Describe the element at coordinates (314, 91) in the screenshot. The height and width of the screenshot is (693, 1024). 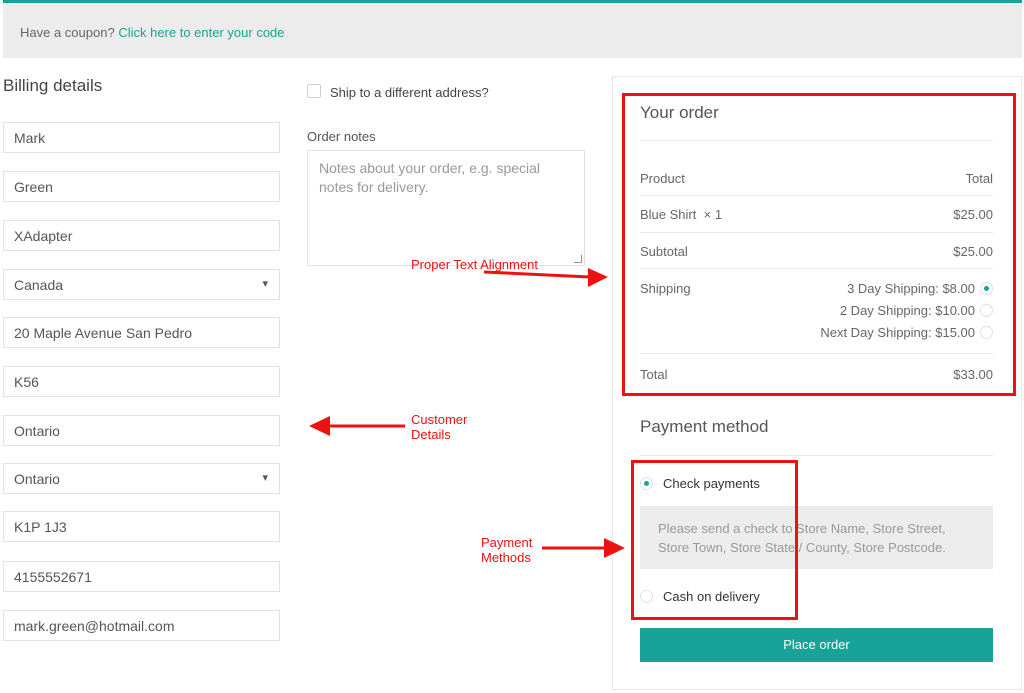
I see `ship-different-checkbox` at that location.